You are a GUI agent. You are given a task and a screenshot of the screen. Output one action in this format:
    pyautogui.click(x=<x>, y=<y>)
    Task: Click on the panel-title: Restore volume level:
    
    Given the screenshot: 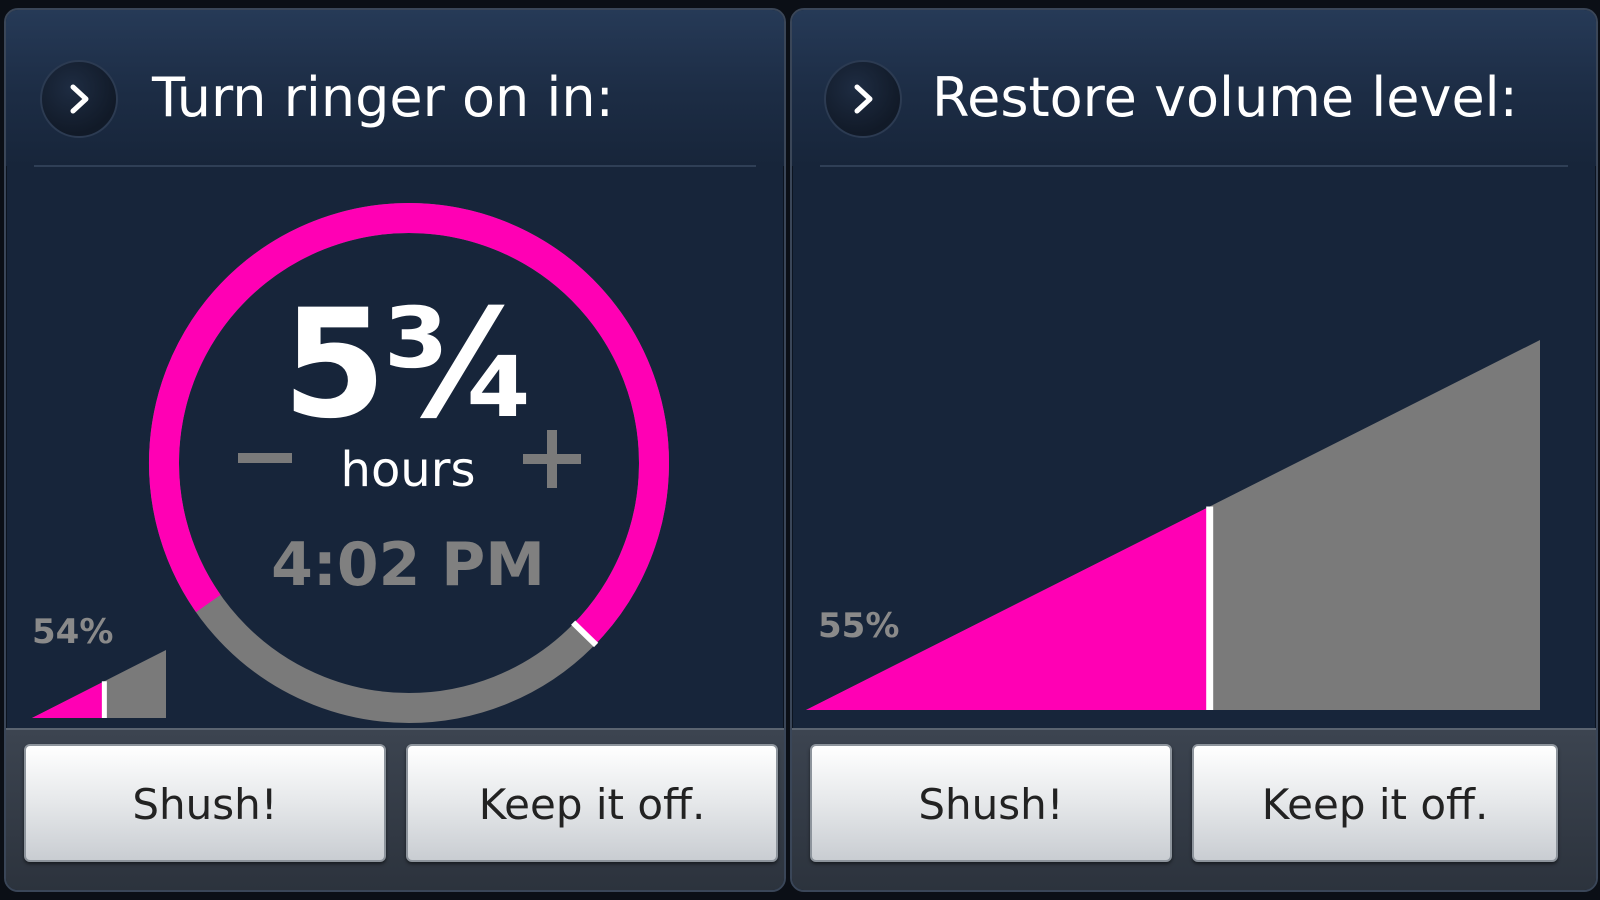 What is the action you would take?
    pyautogui.click(x=1225, y=97)
    